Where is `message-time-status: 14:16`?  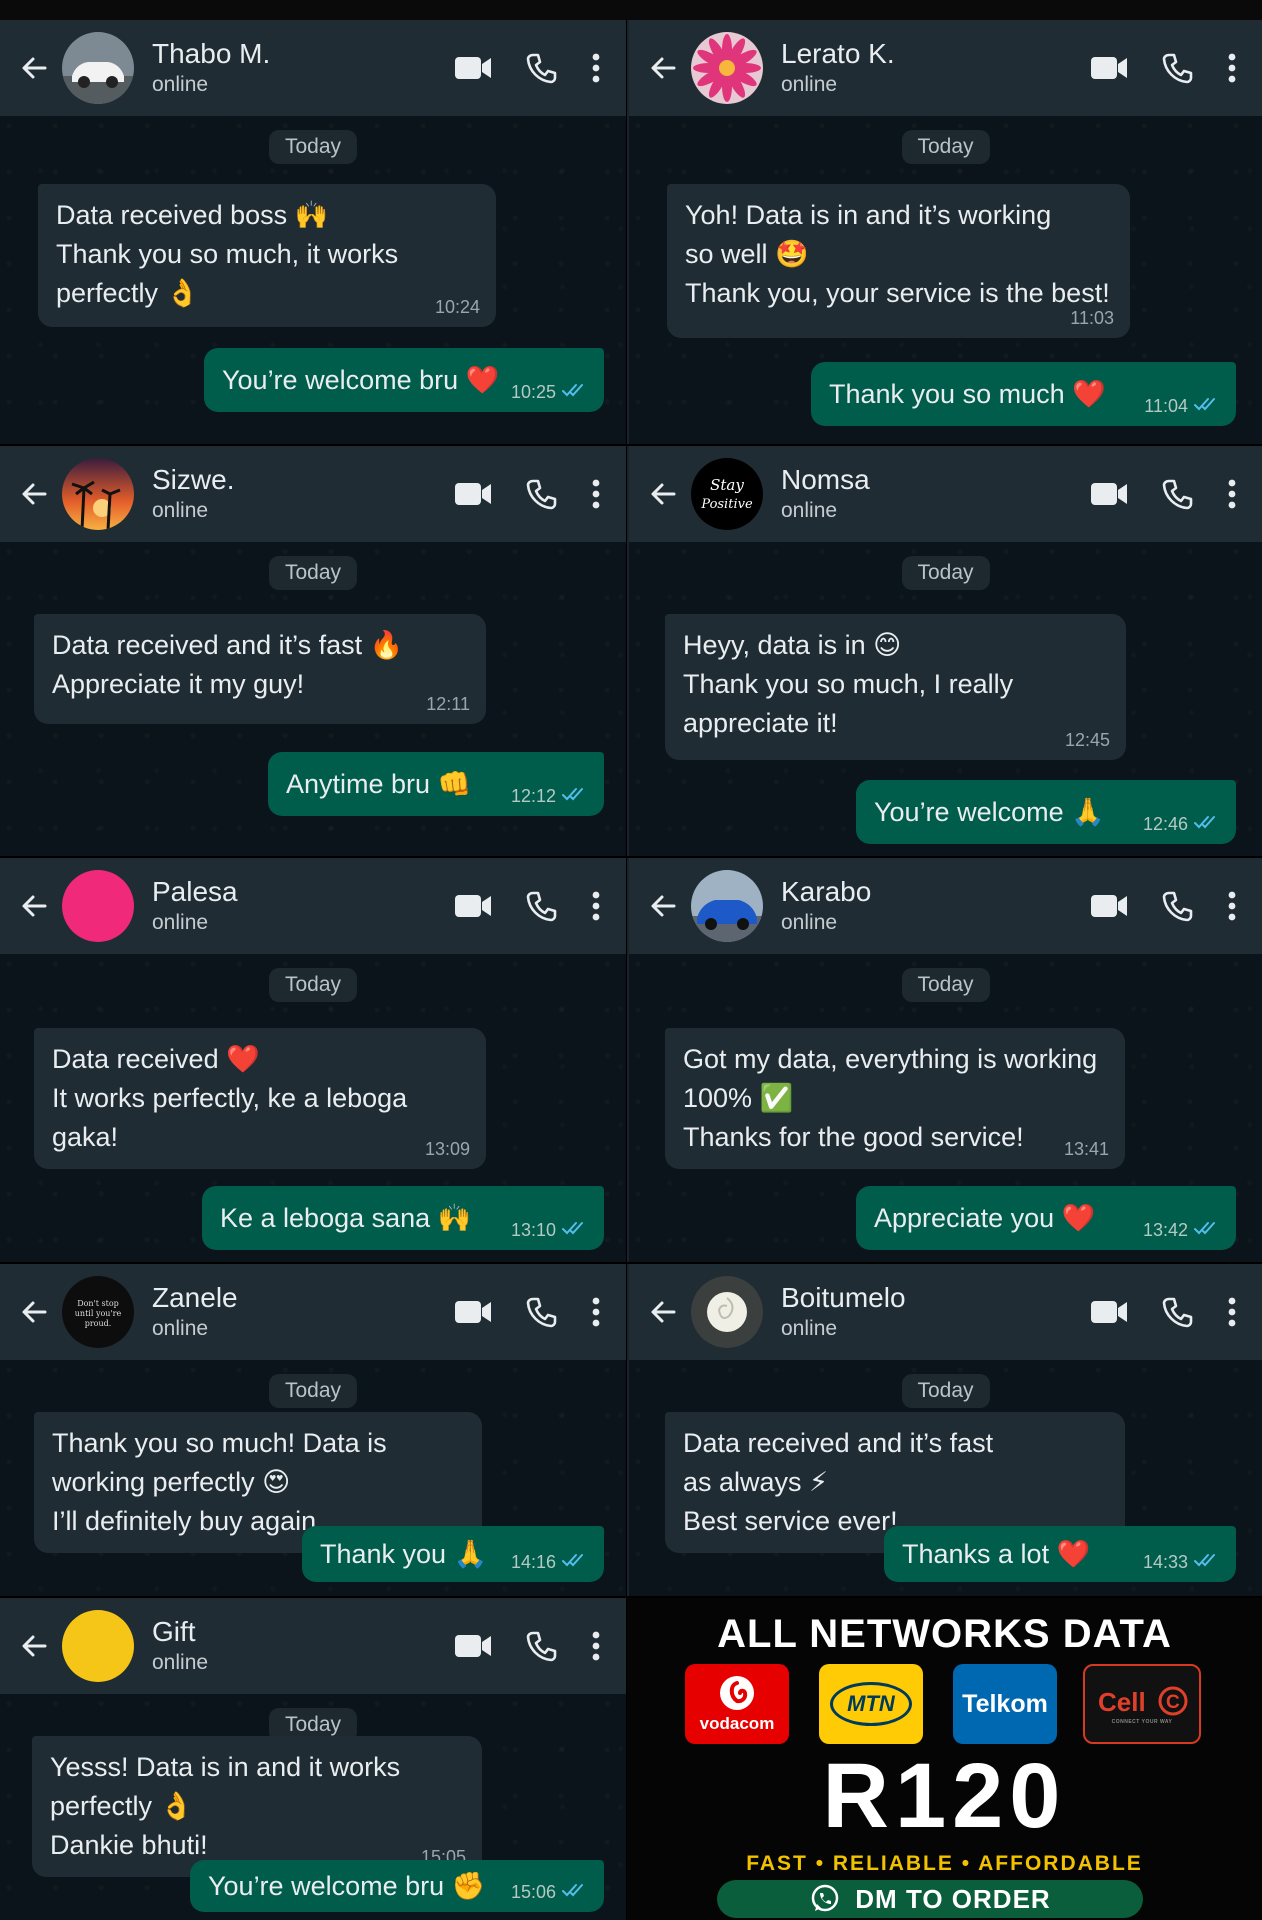 message-time-status: 14:16 is located at coordinates (549, 1562).